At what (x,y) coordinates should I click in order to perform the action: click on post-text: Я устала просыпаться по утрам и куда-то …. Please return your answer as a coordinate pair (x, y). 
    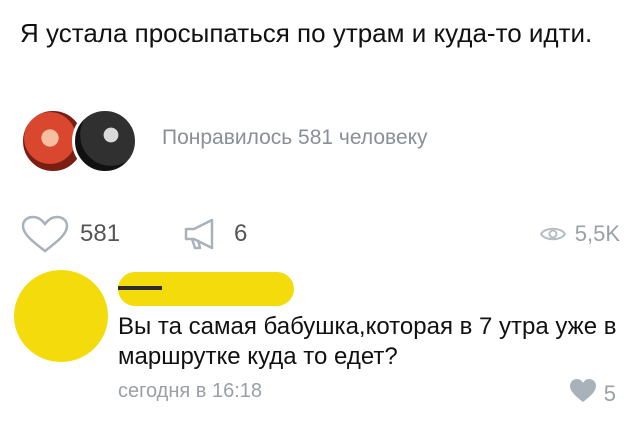
    Looking at the image, I should click on (306, 33).